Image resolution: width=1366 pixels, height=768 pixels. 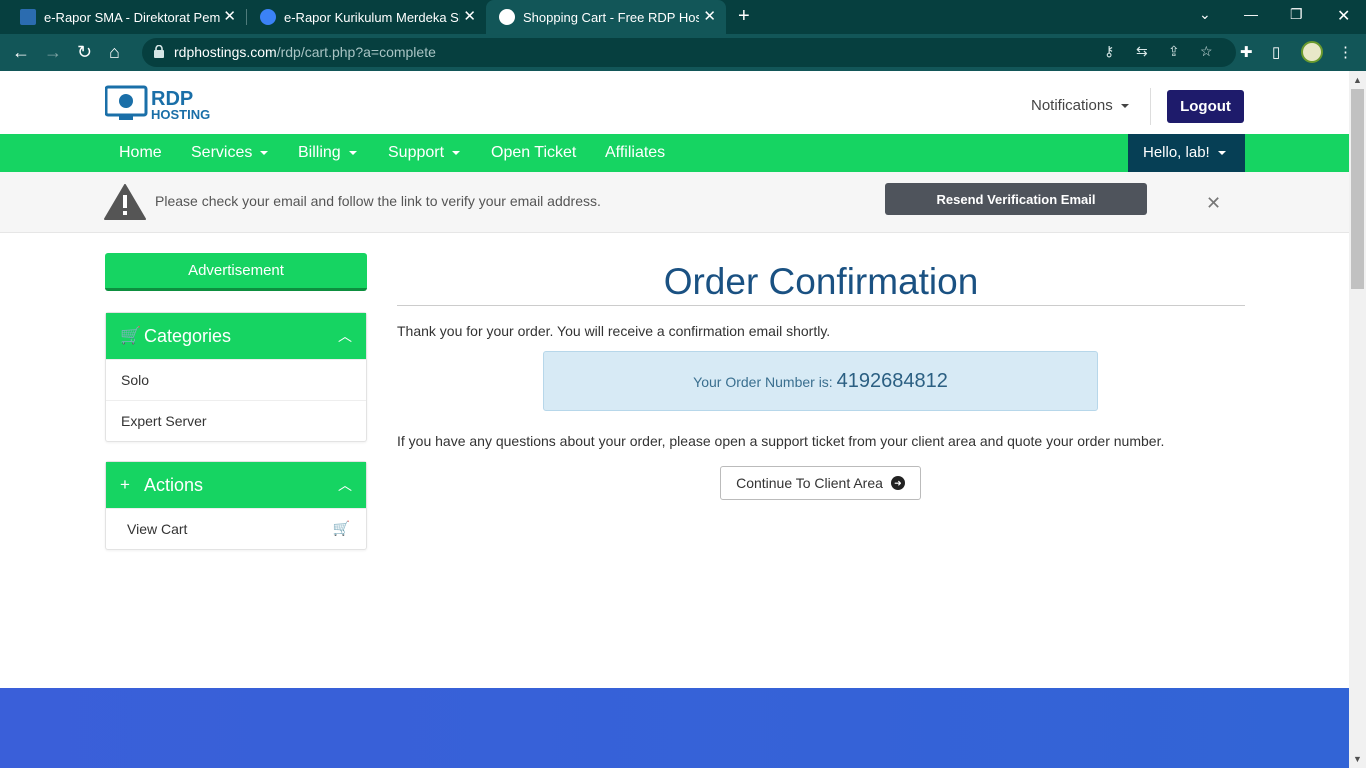 I want to click on extensions-icon: ✚, so click(x=1246, y=52).